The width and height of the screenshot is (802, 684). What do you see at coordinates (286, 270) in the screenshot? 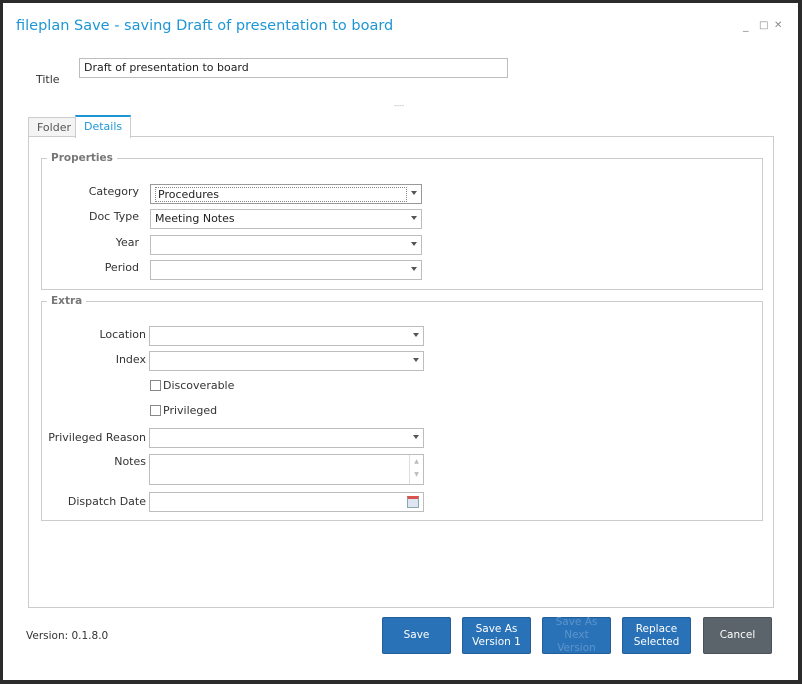
I see `period-combo` at bounding box center [286, 270].